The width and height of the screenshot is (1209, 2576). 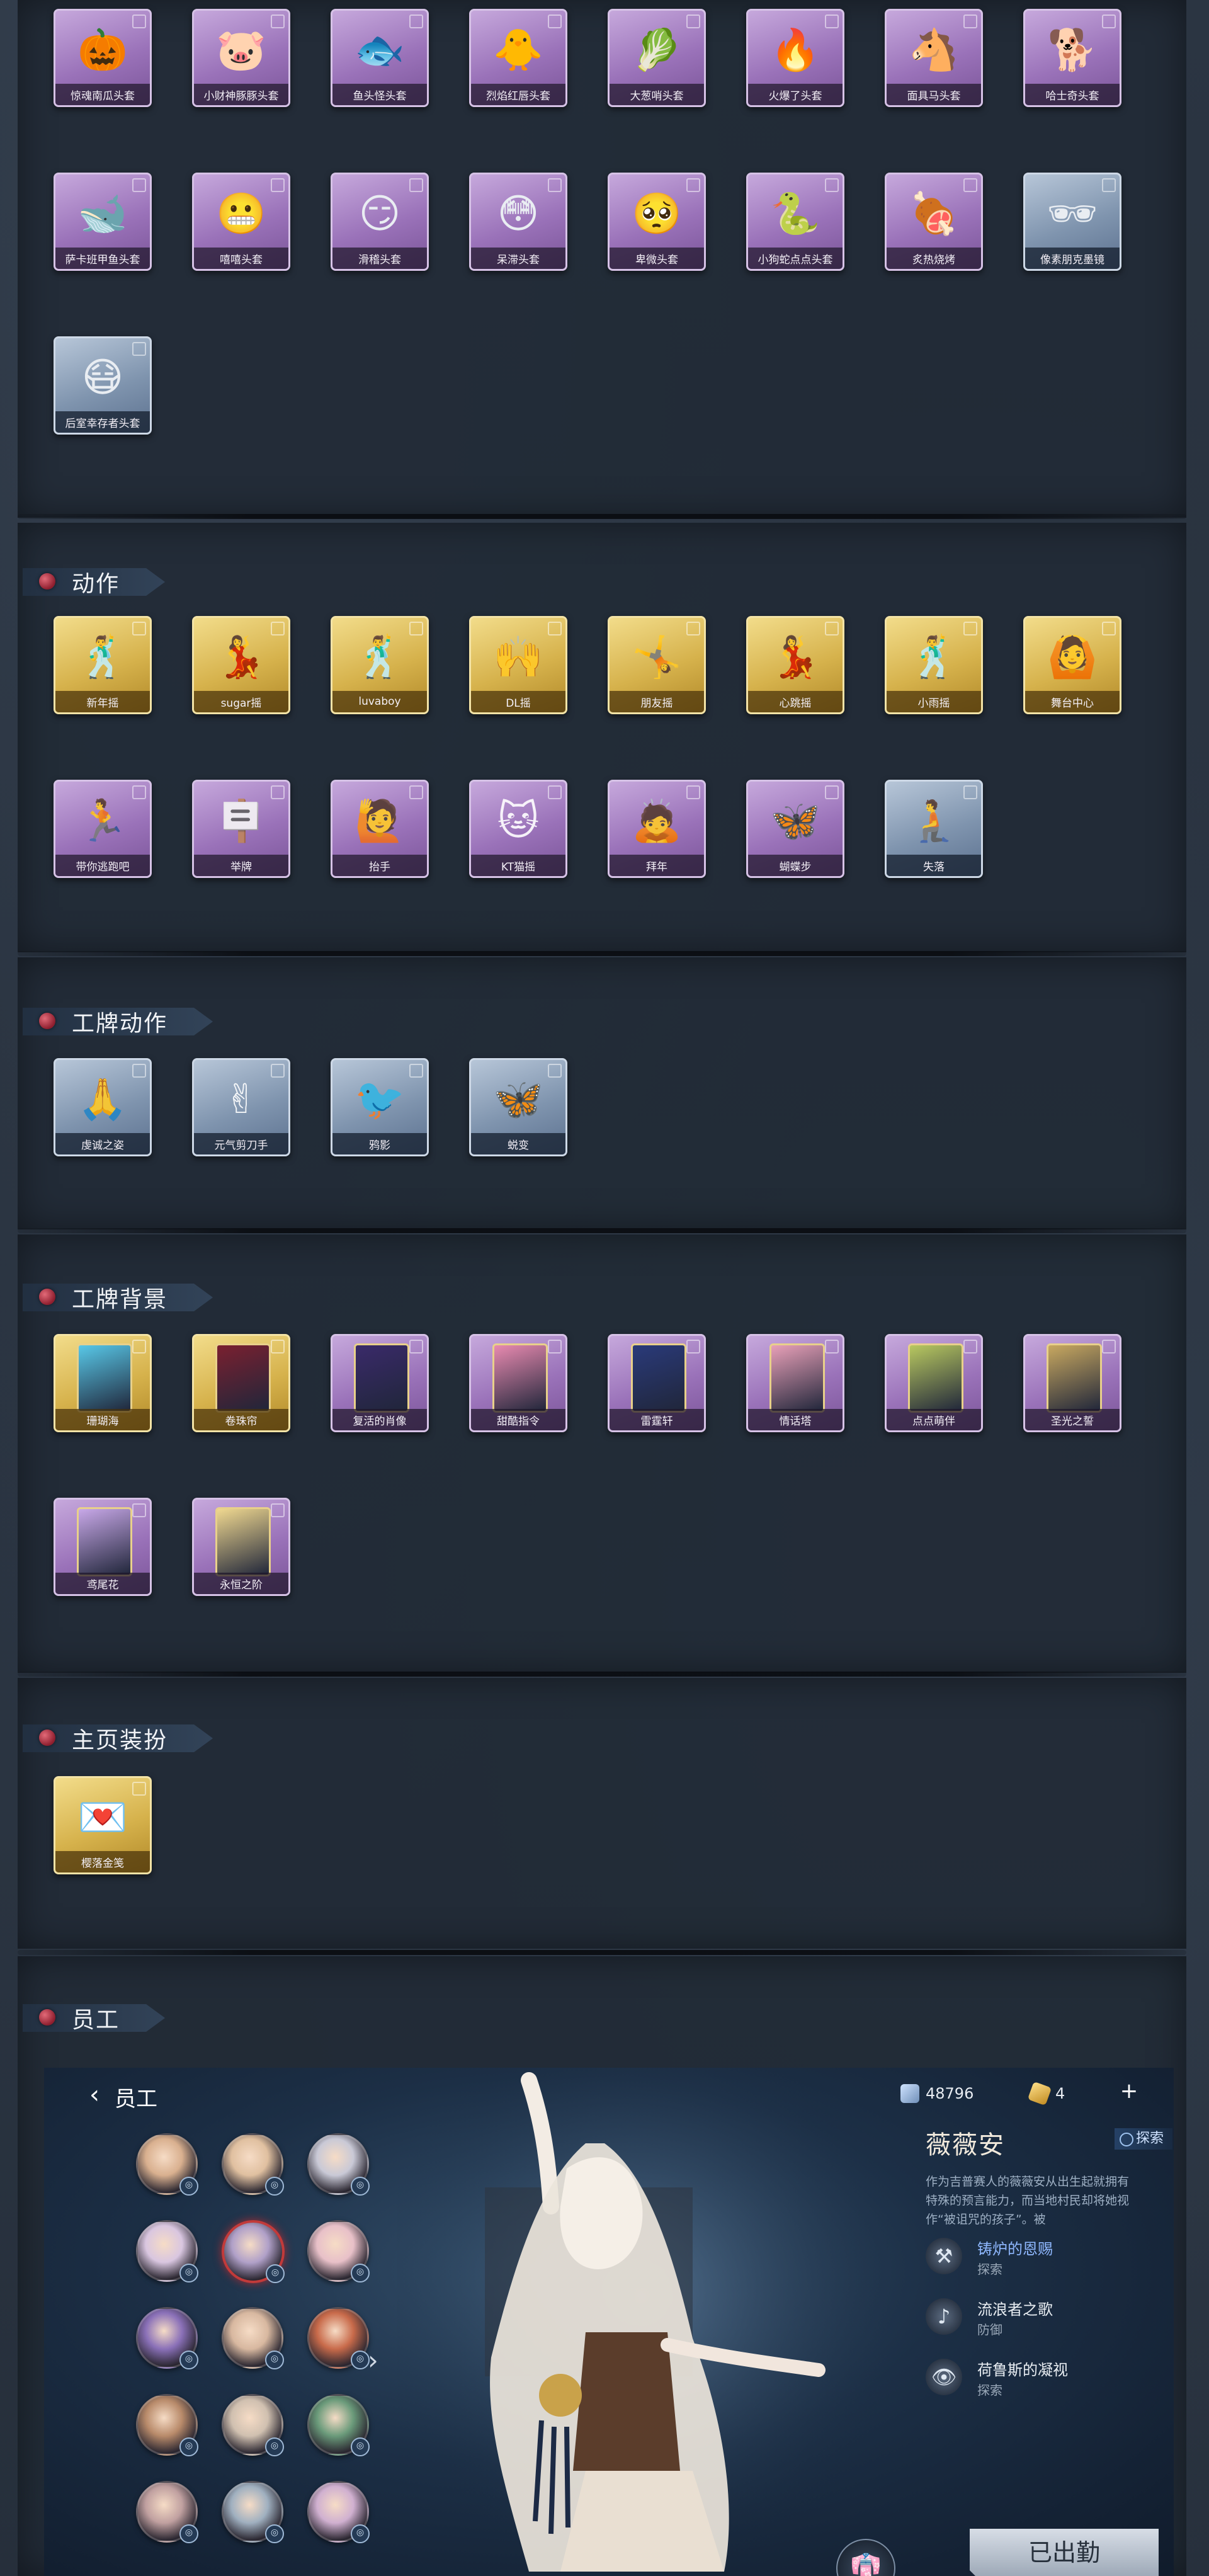 I want to click on item-card: 🐟 鱼头怪头套, so click(x=380, y=58).